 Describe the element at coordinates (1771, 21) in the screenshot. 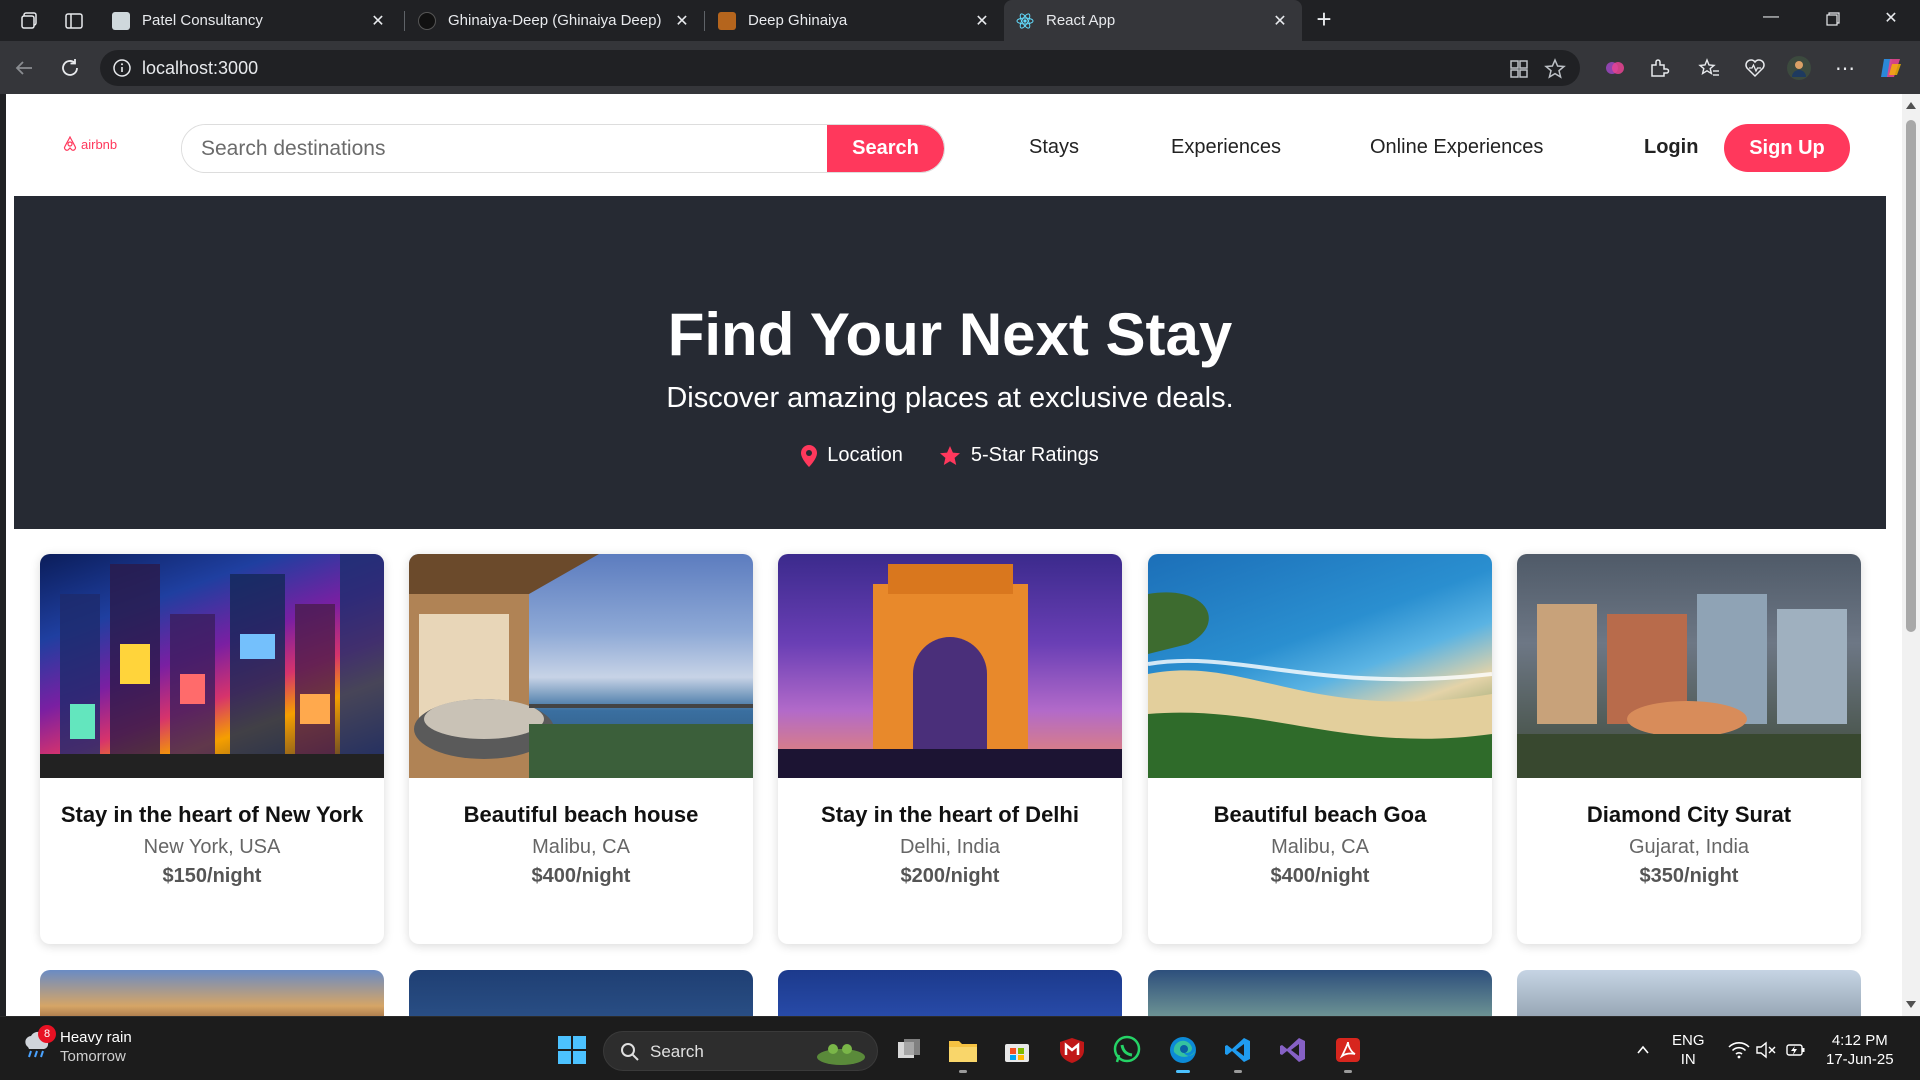

I see `minimize-icon: —` at that location.